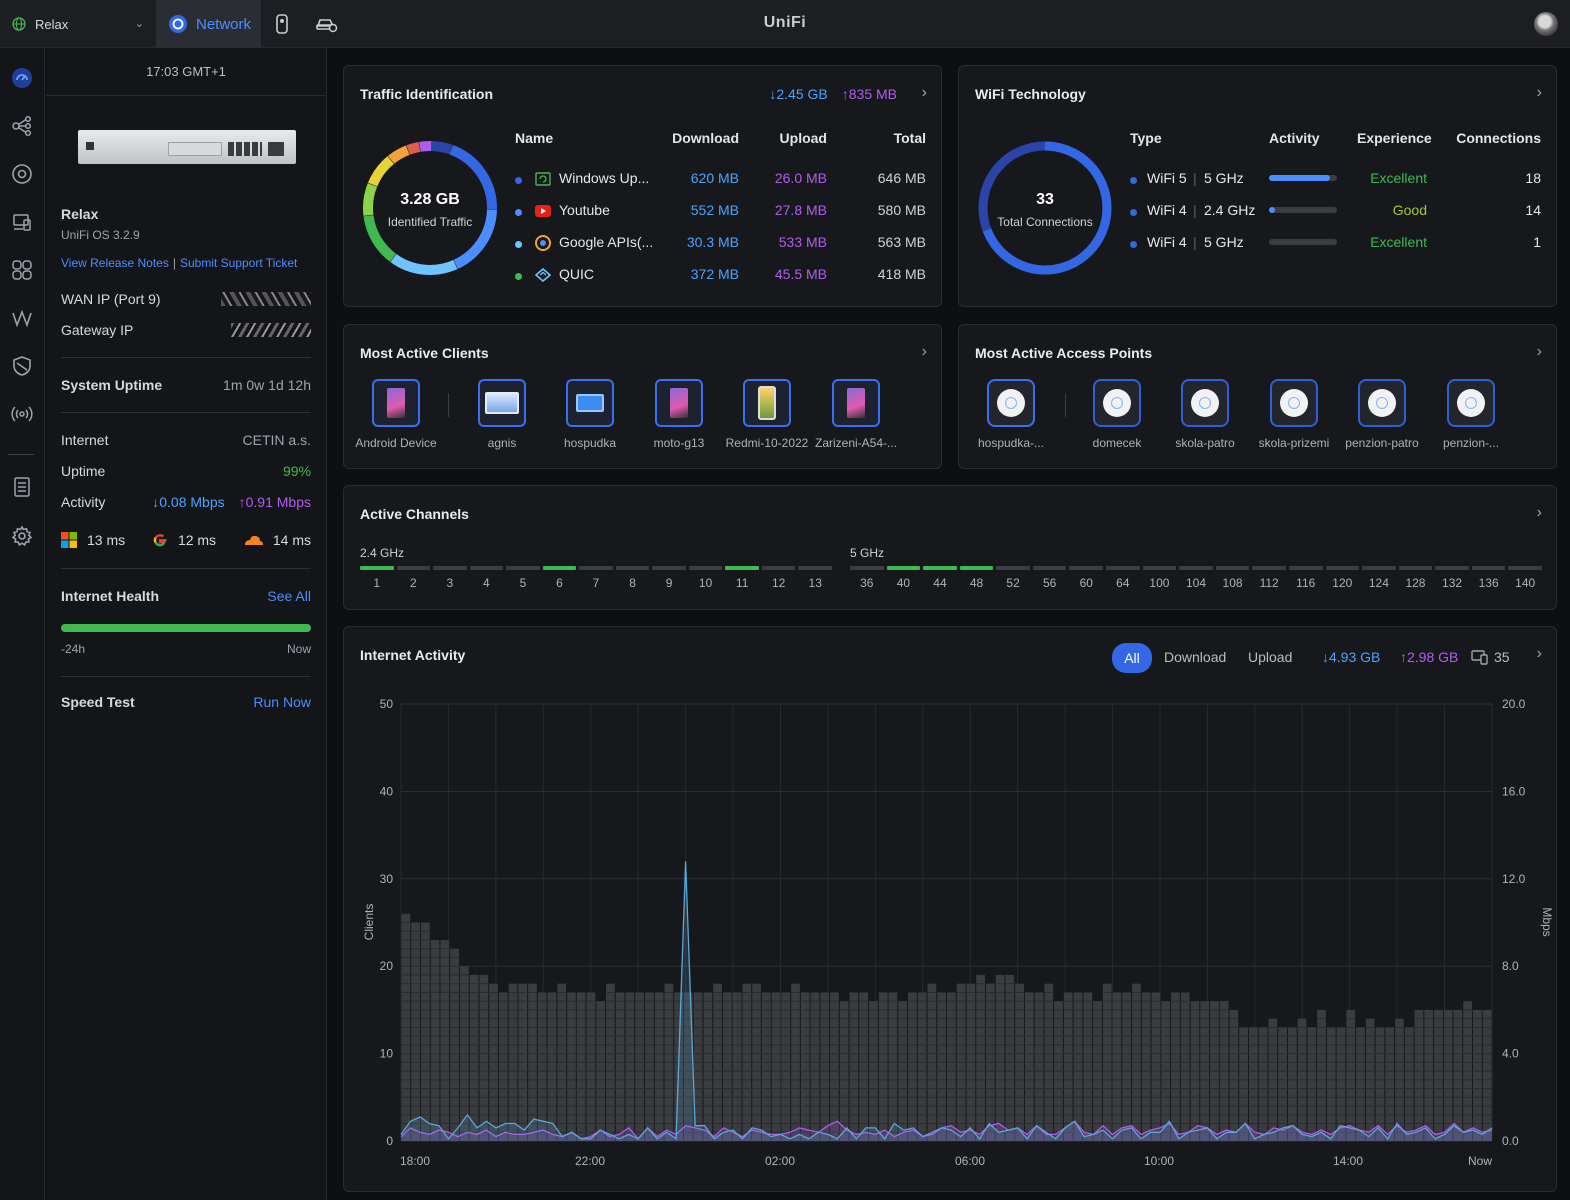  I want to click on support-ticket-link: Submit Support Ticket, so click(238, 263).